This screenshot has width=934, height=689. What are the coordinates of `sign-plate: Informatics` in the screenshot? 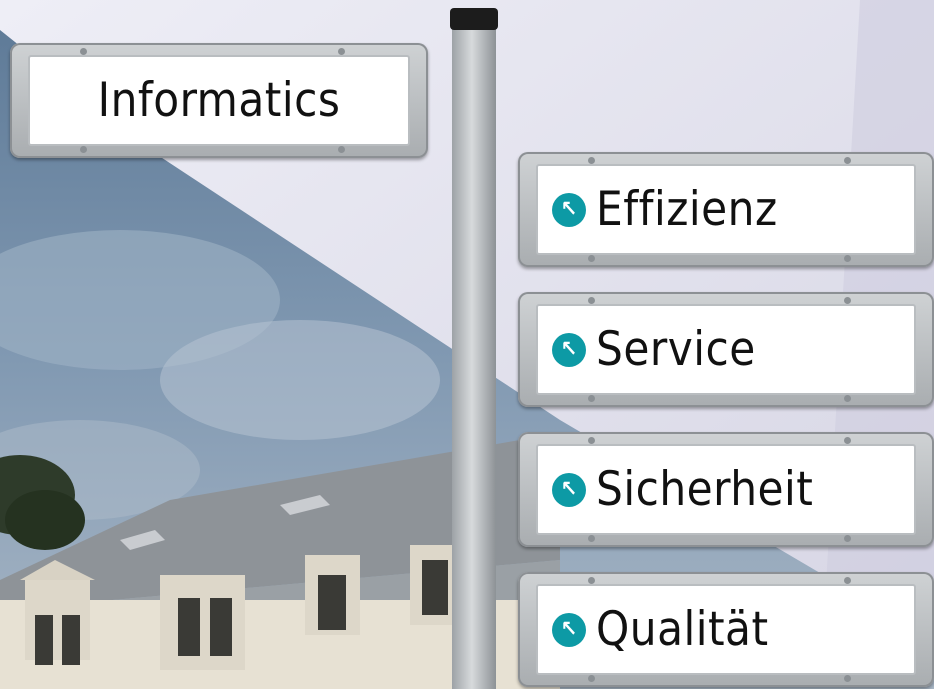 It's located at (219, 100).